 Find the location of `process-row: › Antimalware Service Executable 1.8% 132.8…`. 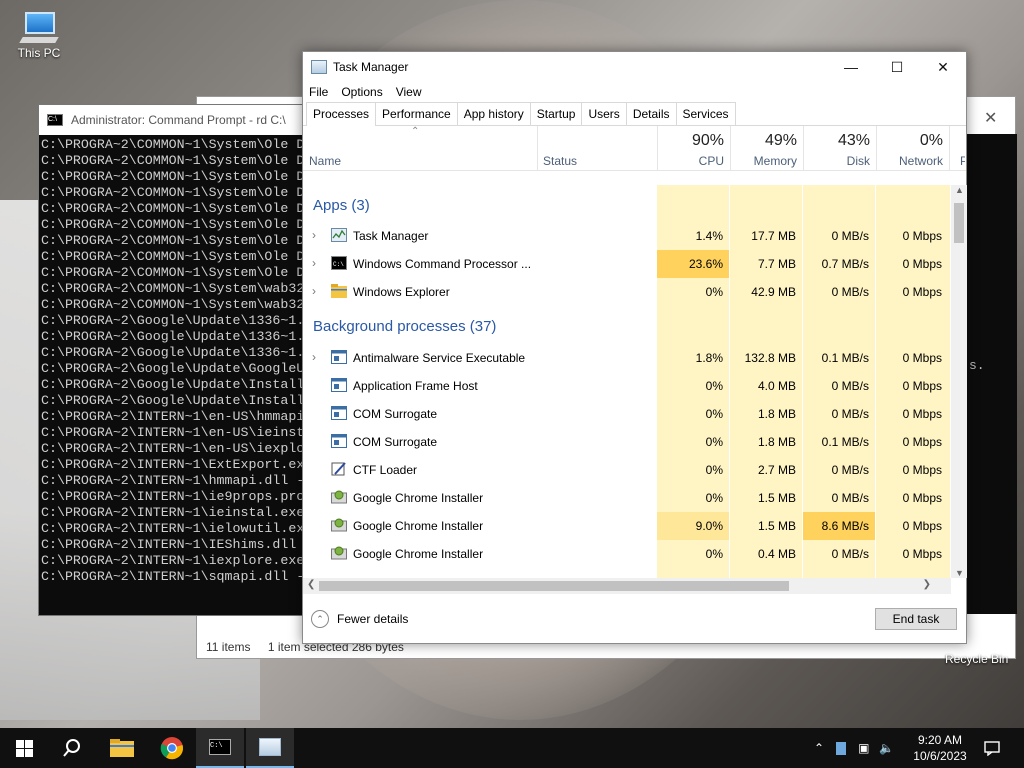

process-row: › Antimalware Service Executable 1.8% 132.8… is located at coordinates (626, 358).